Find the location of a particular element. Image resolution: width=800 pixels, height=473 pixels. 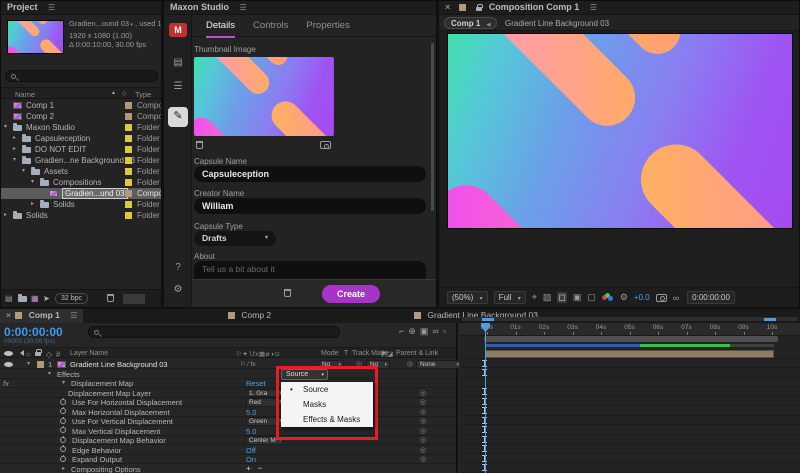

timeline-tab-comp1: × Comp 1 ☰ is located at coordinates (42, 316).